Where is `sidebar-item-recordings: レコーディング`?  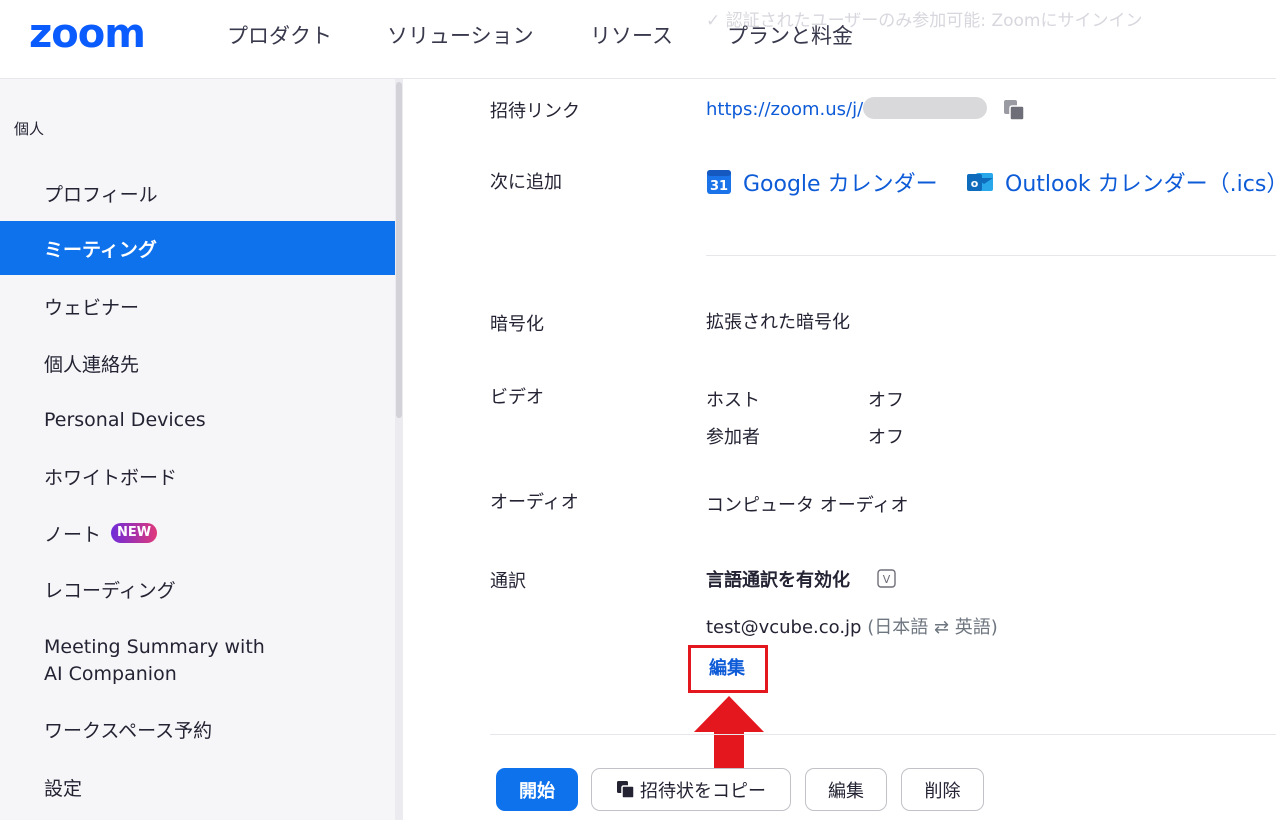 sidebar-item-recordings: レコーディング is located at coordinates (197, 589).